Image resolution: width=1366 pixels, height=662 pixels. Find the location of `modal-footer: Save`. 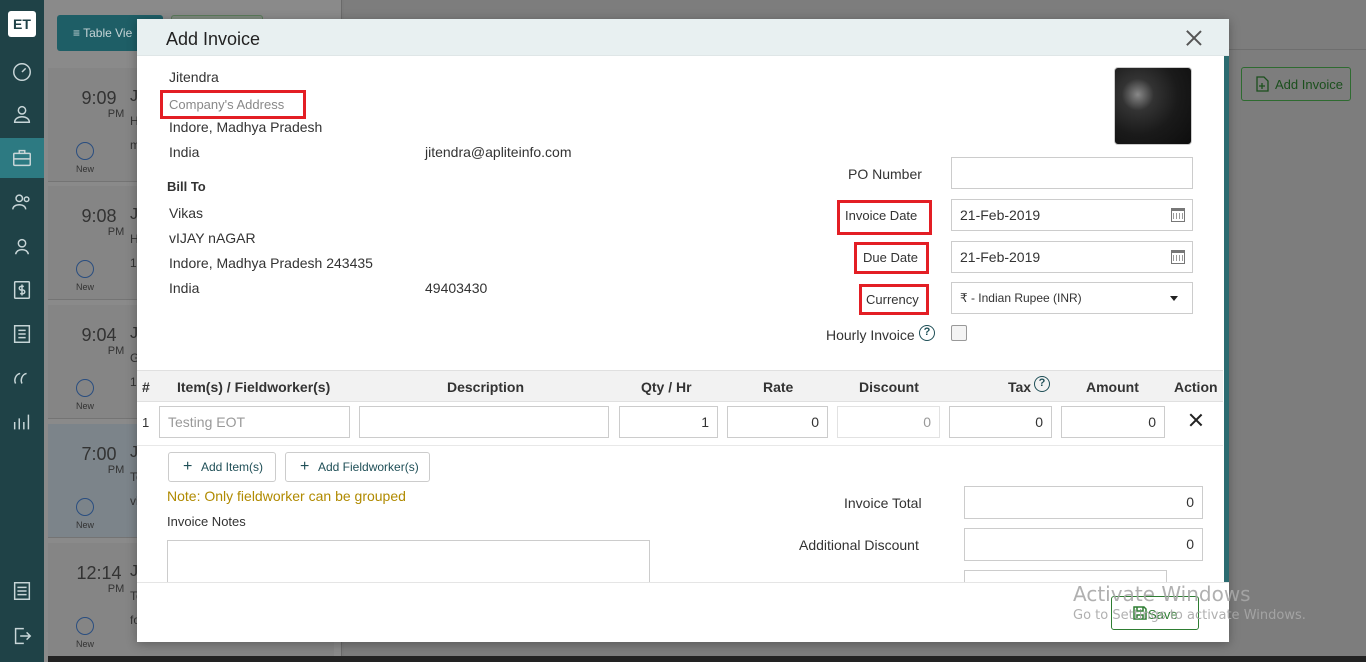

modal-footer: Save is located at coordinates (683, 612).